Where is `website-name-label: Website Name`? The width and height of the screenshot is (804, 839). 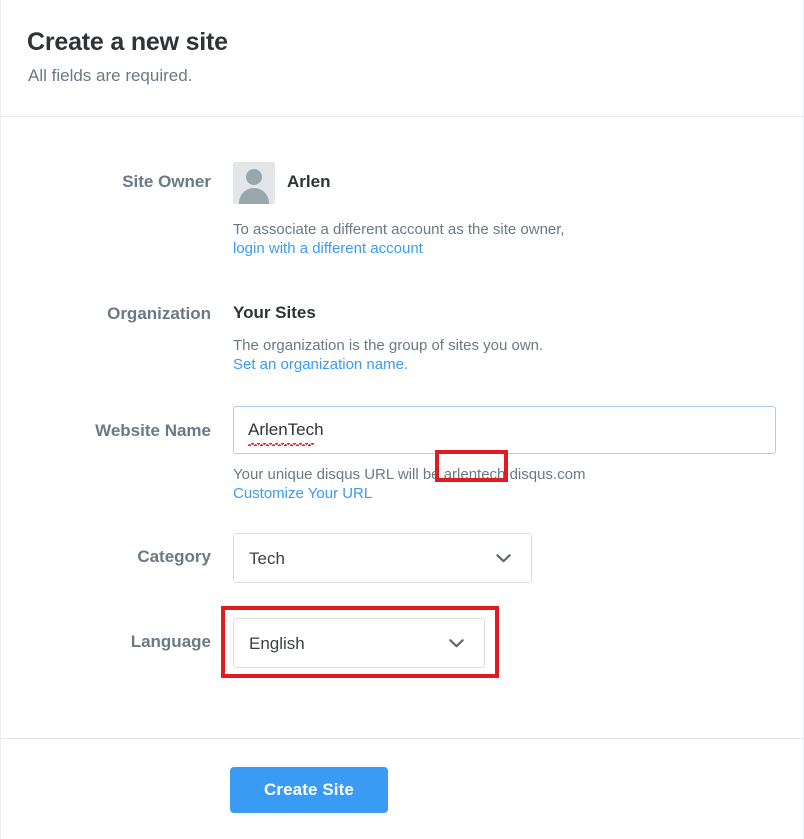 website-name-label: Website Name is located at coordinates (153, 430).